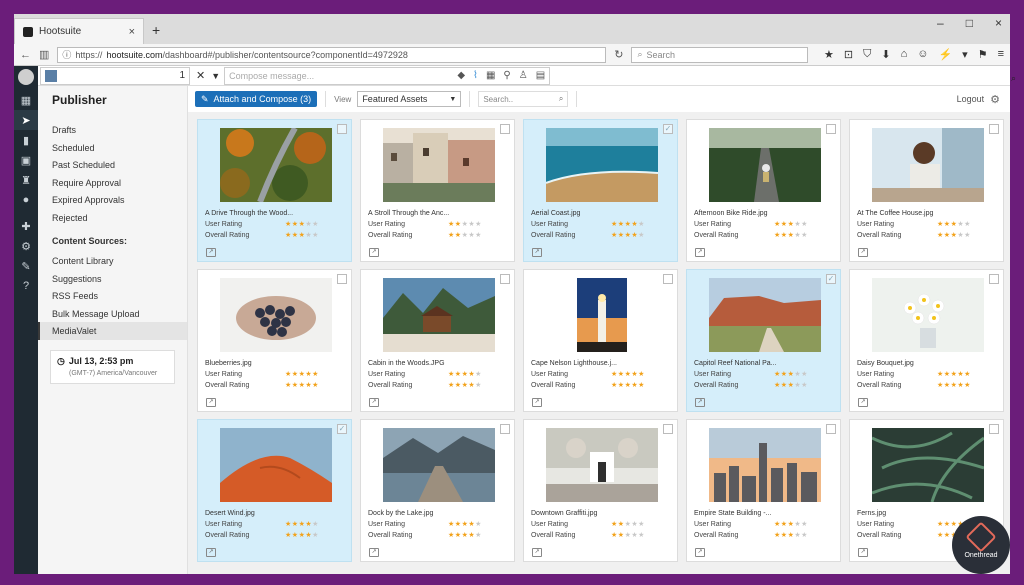 This screenshot has width=1024, height=585. I want to click on maximize-button: □, so click(969, 23).